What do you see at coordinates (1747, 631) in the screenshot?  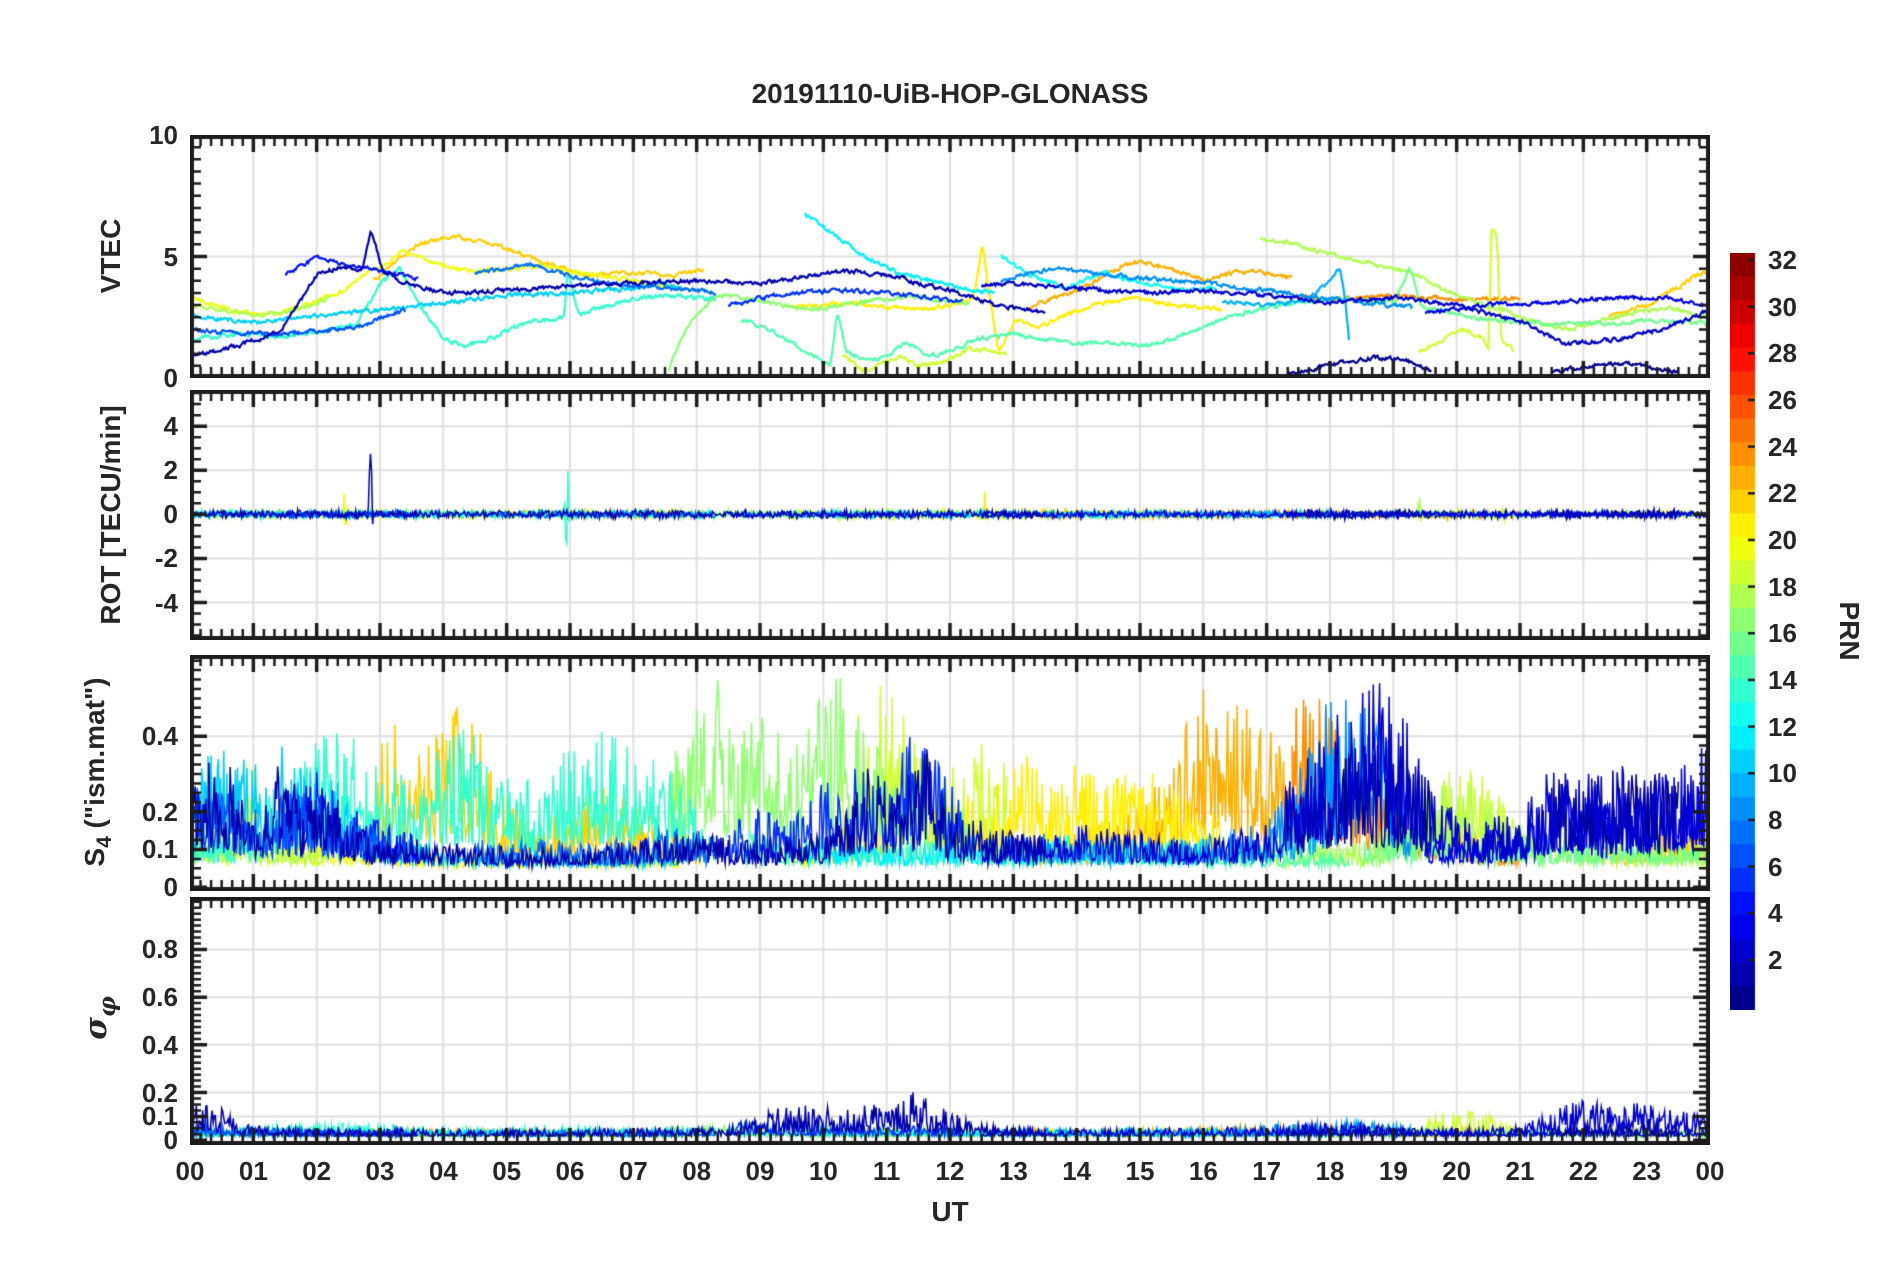 I see `colorbar-canvas` at bounding box center [1747, 631].